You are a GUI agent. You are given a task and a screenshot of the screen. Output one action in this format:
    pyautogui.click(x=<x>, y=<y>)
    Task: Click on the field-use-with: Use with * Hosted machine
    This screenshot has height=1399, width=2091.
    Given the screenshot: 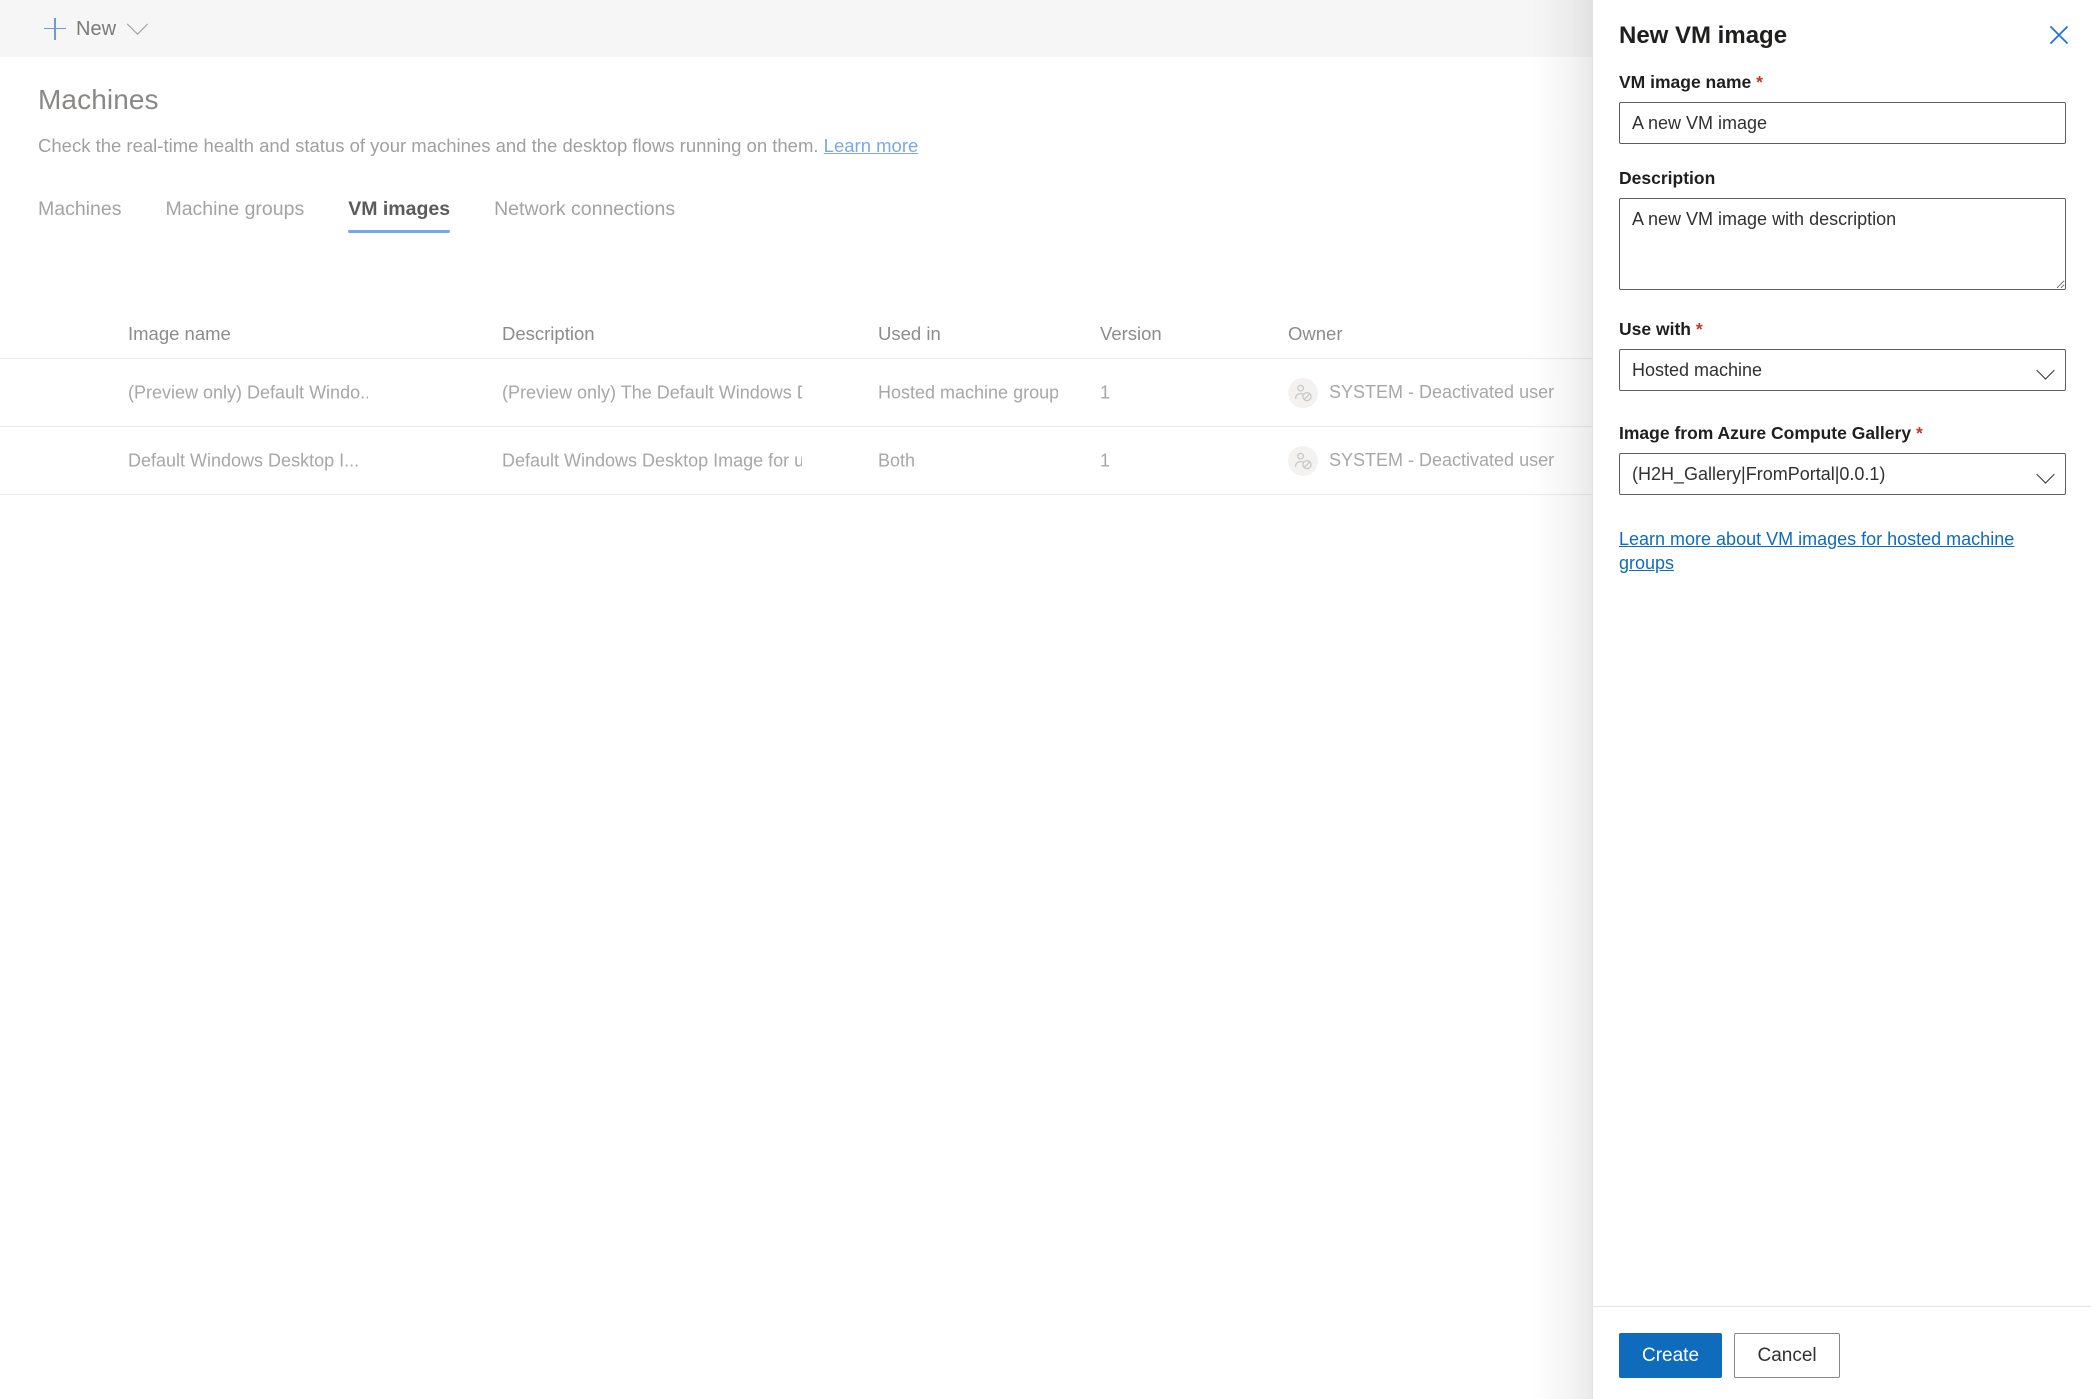 What is the action you would take?
    pyautogui.click(x=1842, y=355)
    